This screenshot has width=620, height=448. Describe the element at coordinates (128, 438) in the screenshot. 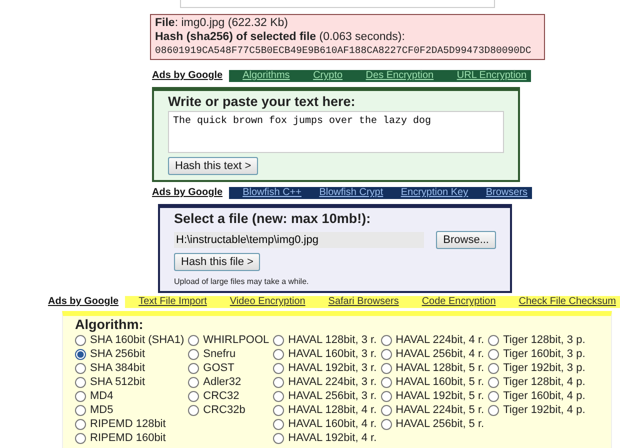

I see `algorithm-label: RIPEMD 160bit` at that location.